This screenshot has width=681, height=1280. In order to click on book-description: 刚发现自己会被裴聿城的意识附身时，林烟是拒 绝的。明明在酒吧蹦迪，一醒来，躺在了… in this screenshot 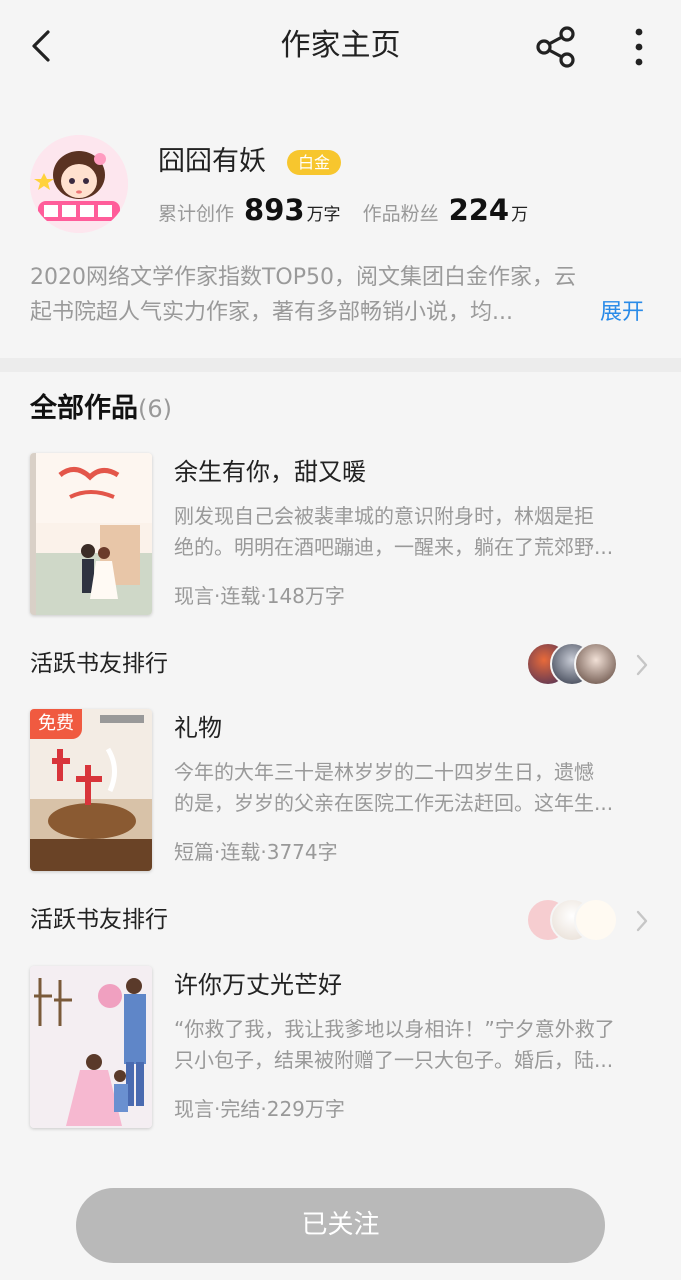, I will do `click(412, 532)`.